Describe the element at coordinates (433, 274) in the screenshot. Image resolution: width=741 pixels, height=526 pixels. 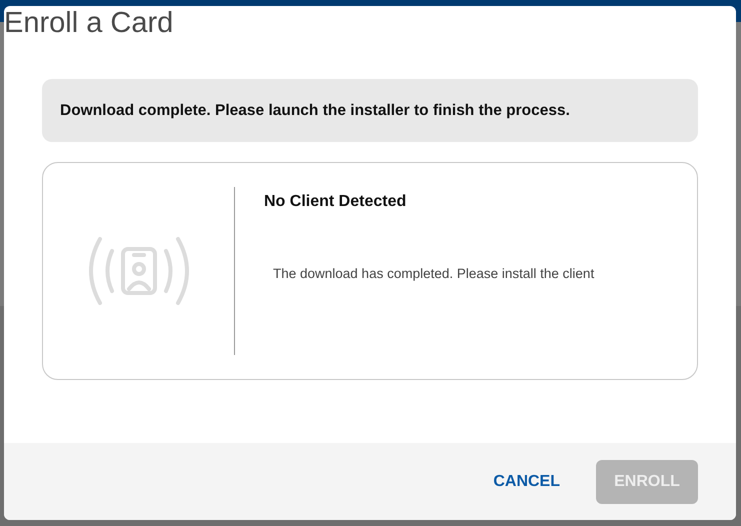
I see `client-status-message: The download has completed. Please install the client` at that location.